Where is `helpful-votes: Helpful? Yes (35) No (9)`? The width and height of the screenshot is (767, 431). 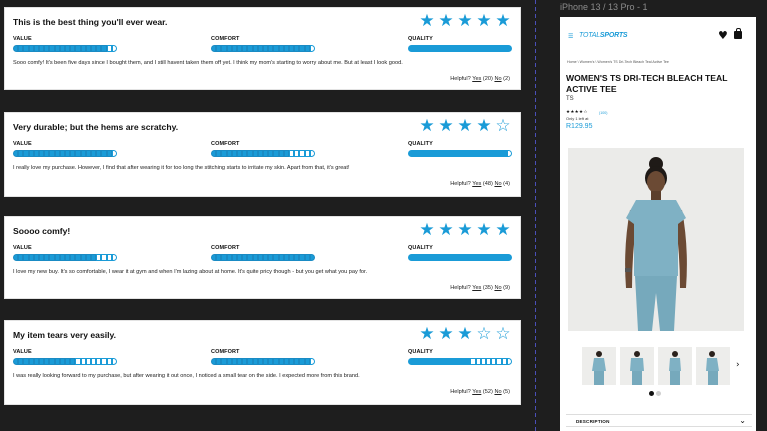 helpful-votes: Helpful? Yes (35) No (9) is located at coordinates (480, 288).